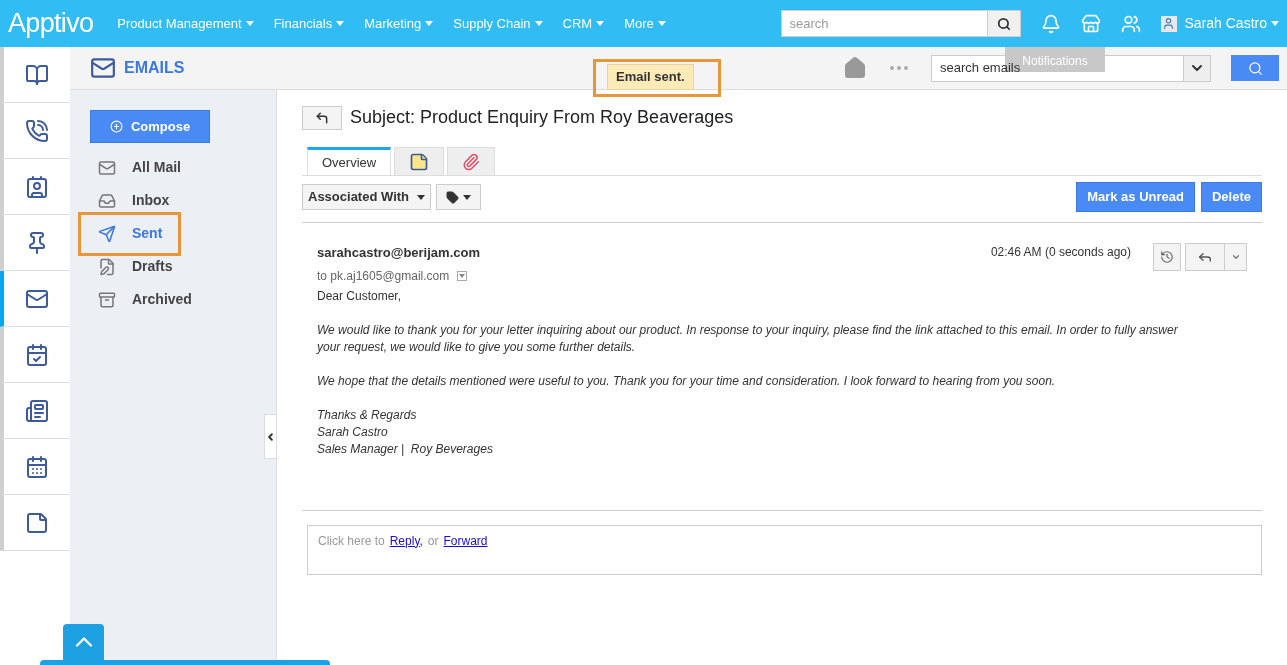 This screenshot has height=665, width=1287. I want to click on action-button: Delete, so click(1231, 197).